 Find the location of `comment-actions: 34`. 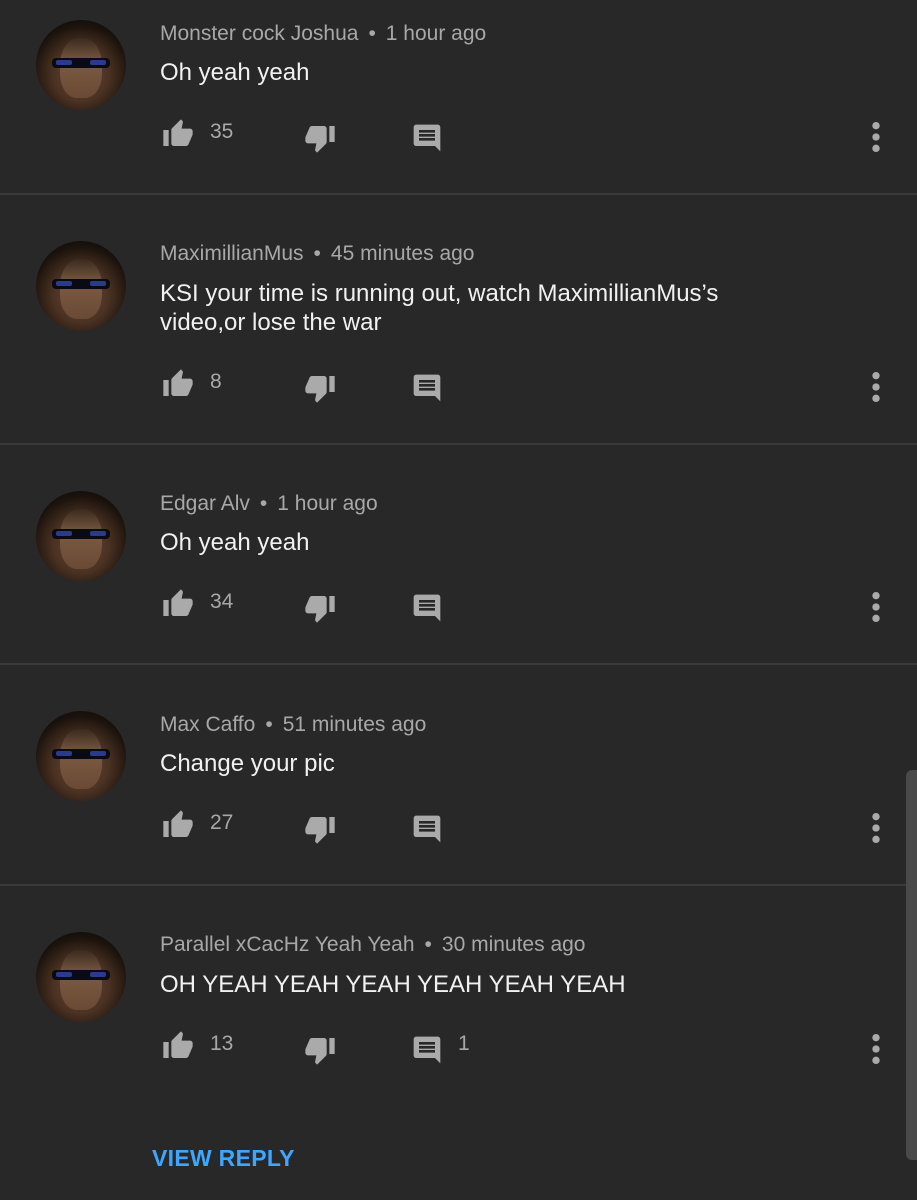

comment-actions: 34 is located at coordinates (458, 608).